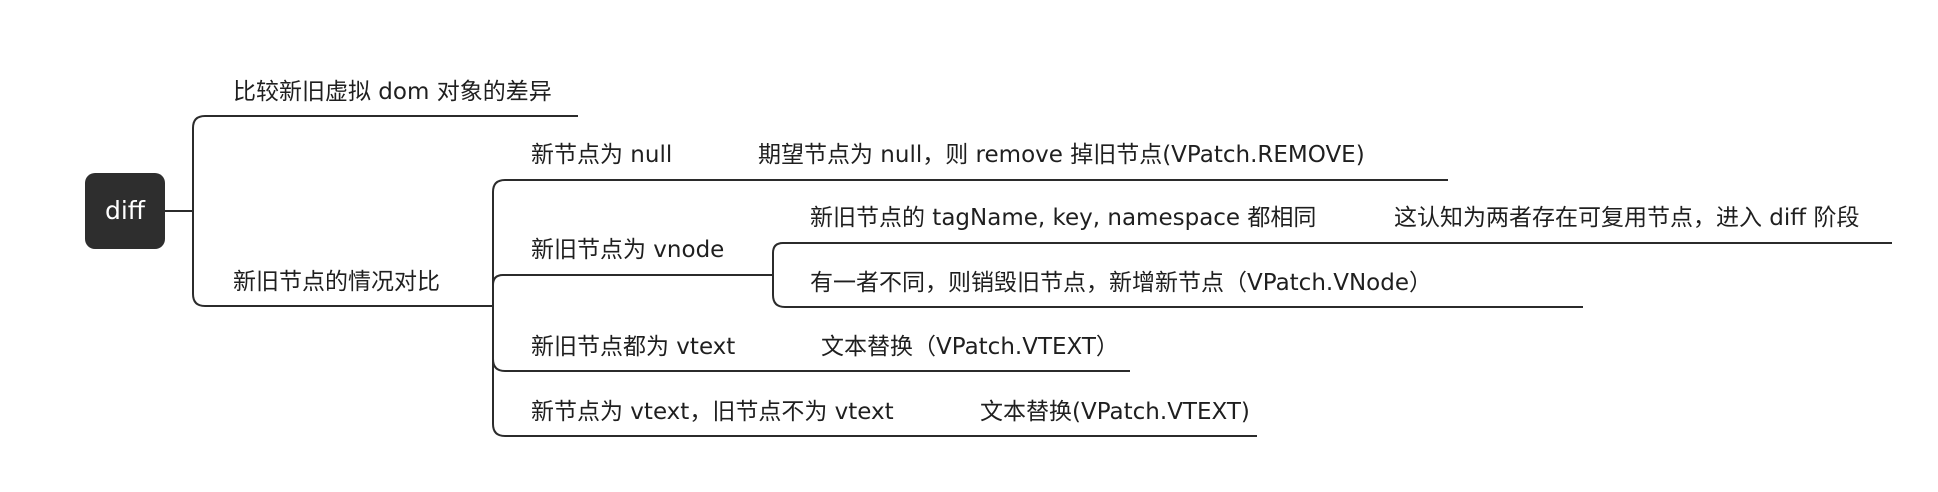 The image size is (1938, 492). What do you see at coordinates (627, 250) in the screenshot?
I see `node-both-vnode: 新旧节点为 vnode` at bounding box center [627, 250].